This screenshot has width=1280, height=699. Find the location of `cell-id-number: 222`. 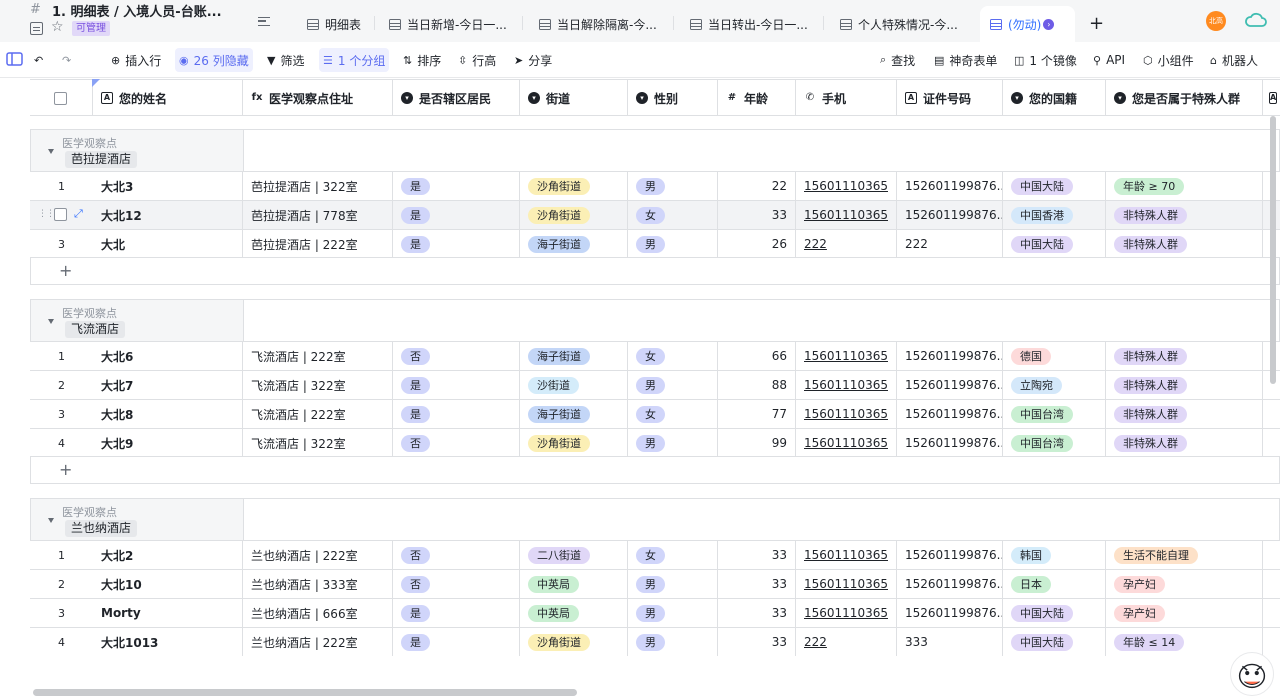

cell-id-number: 222 is located at coordinates (950, 244).